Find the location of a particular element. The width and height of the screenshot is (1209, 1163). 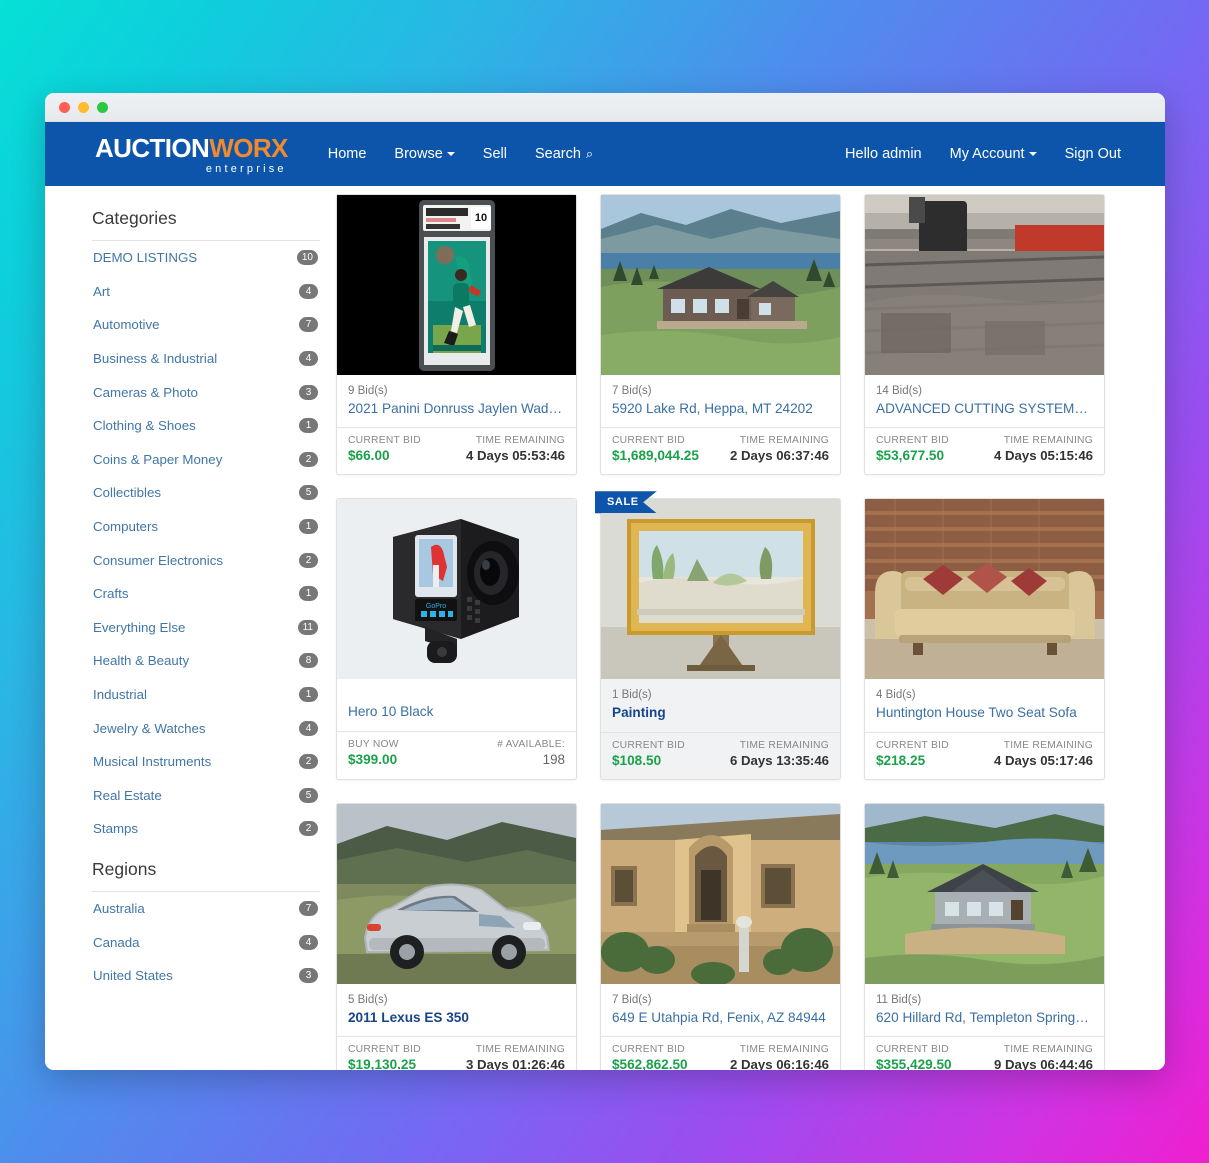

listing-title: Huntington House Two Seat Sofa is located at coordinates (984, 713).